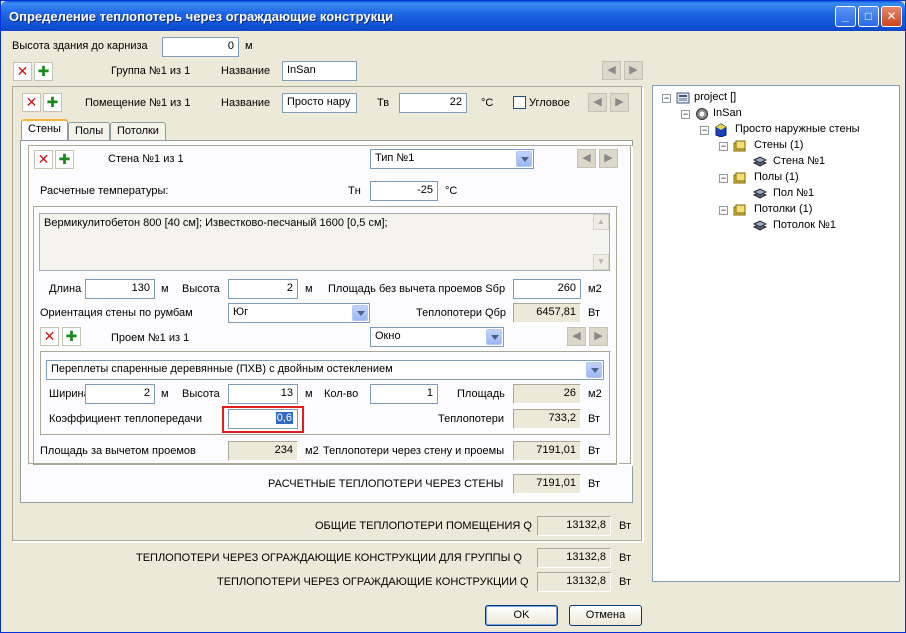 The width and height of the screenshot is (906, 633). Describe the element at coordinates (263, 394) in the screenshot. I see `opening-height-input: 13` at that location.